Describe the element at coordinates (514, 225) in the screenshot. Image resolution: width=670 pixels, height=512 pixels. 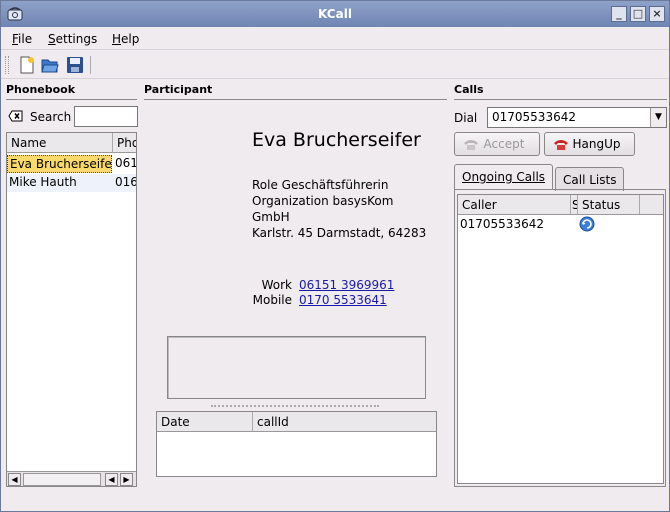
I see `table-row-caller: 01705533642` at that location.